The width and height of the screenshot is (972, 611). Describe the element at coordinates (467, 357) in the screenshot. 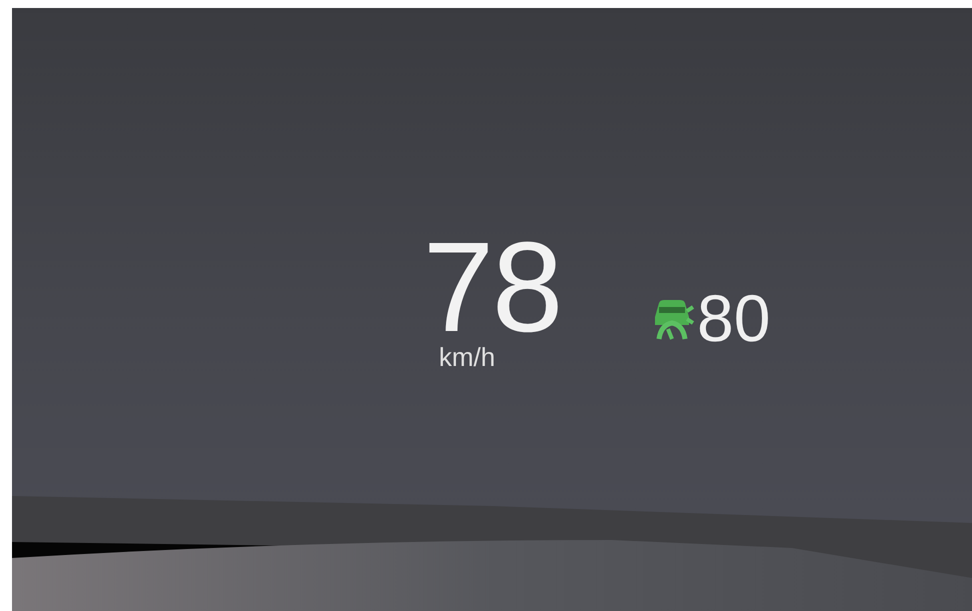

I see `speed-unit: km/h` at that location.